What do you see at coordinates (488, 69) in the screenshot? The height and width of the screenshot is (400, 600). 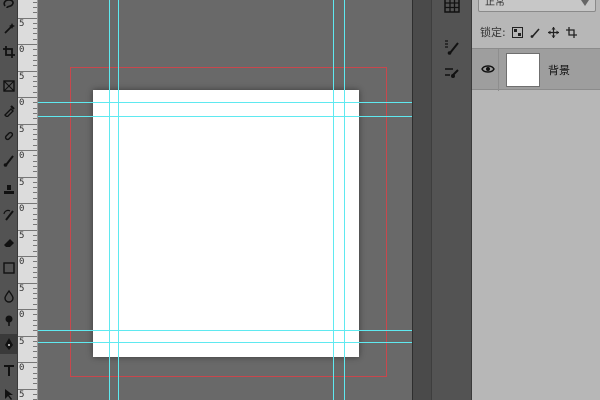 I see `eye-icon` at bounding box center [488, 69].